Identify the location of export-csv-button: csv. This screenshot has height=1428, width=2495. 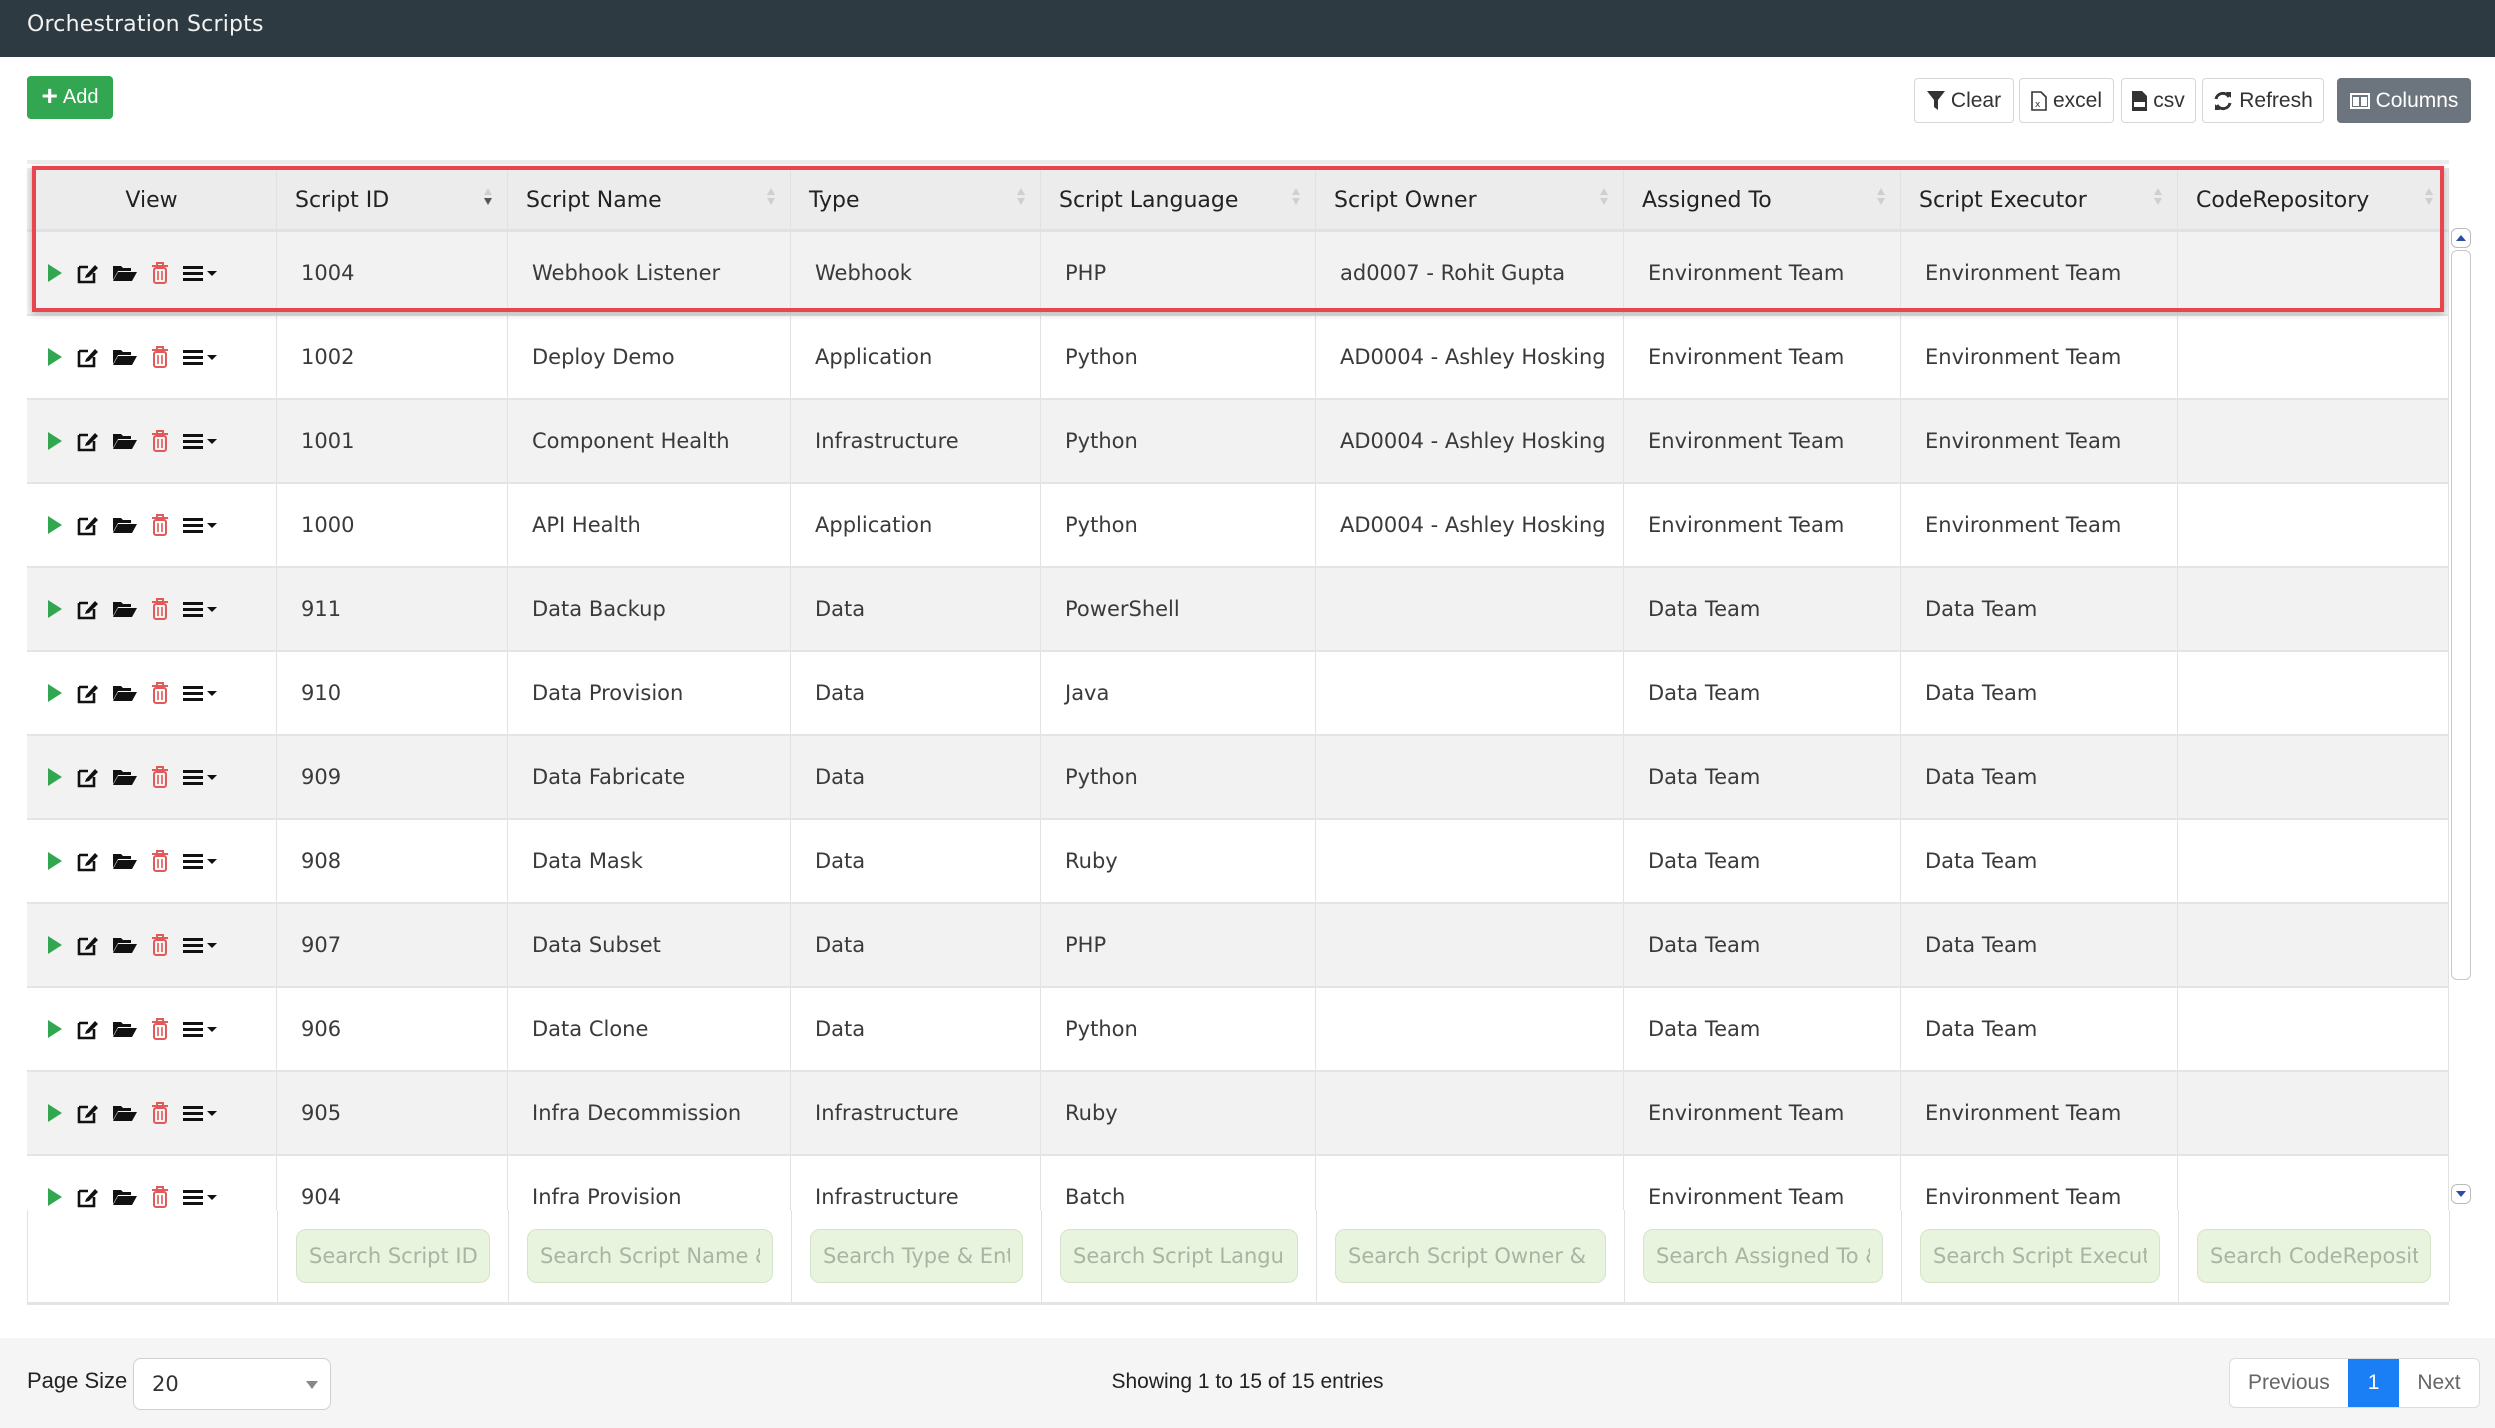
(2158, 100).